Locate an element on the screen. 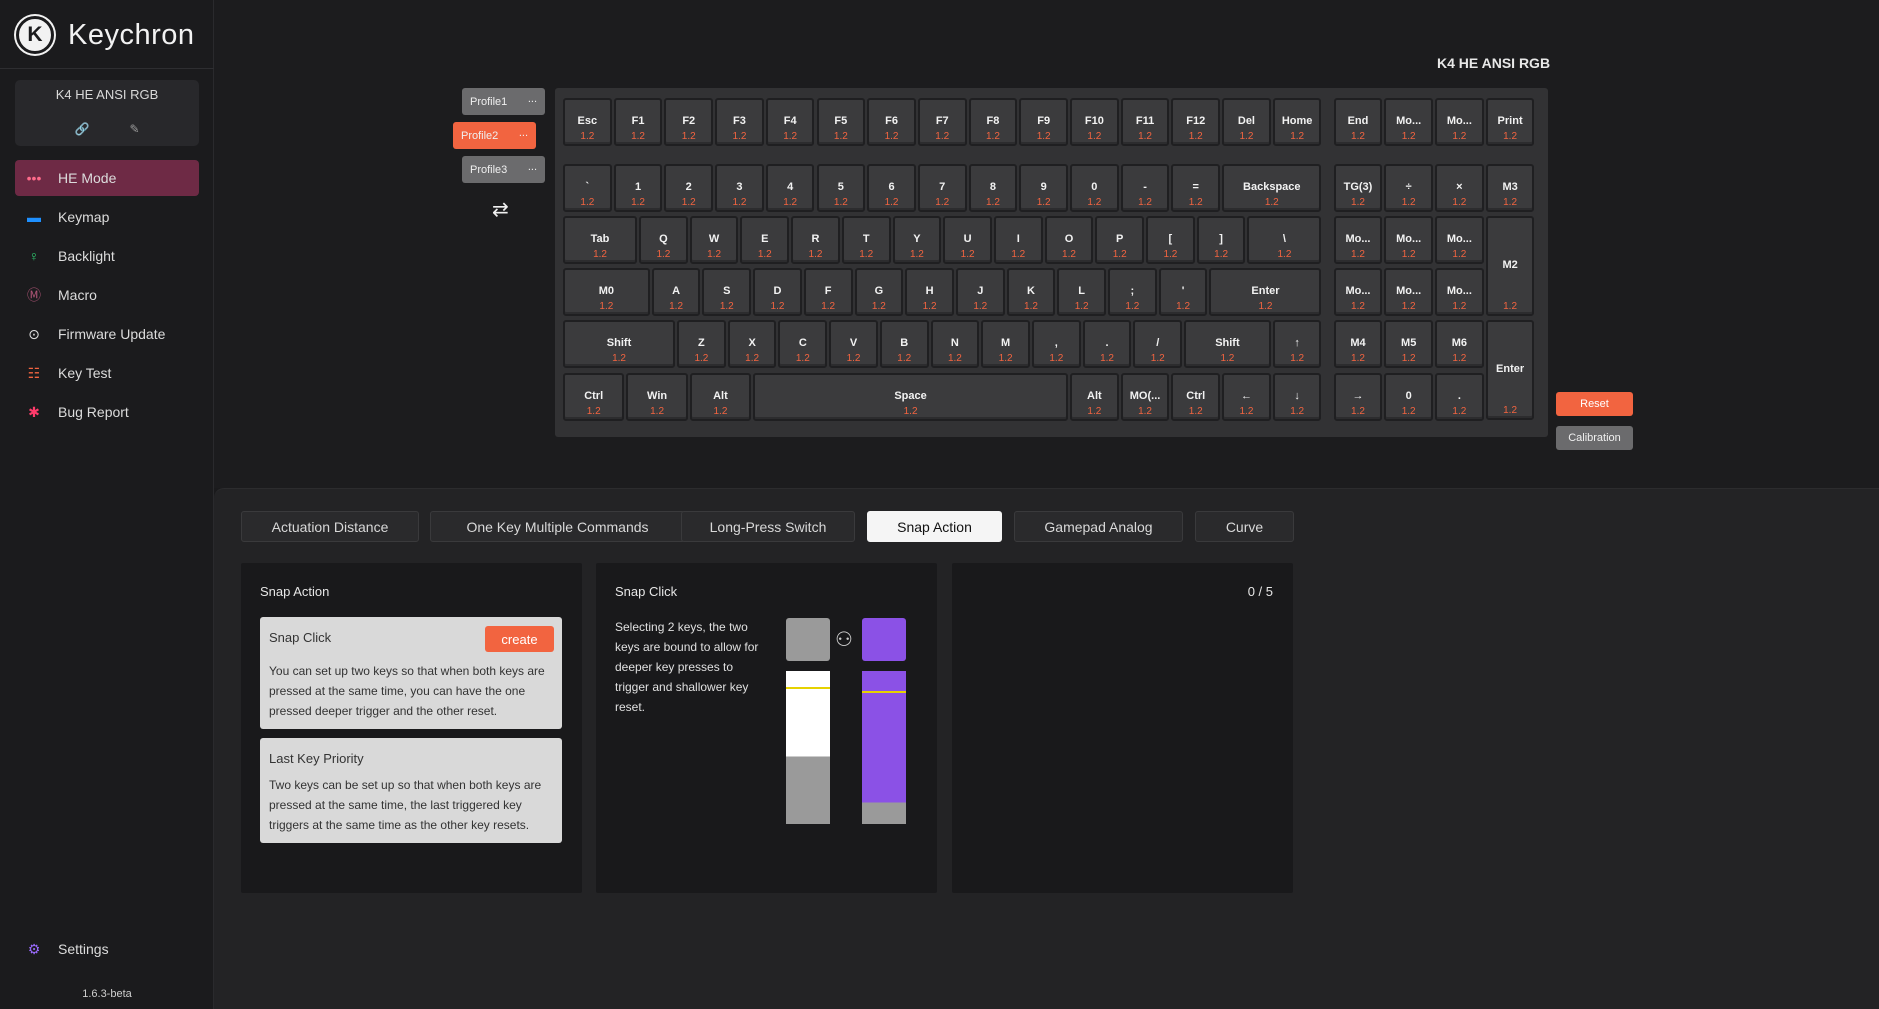 The image size is (1879, 1009). key: Home 1.2 is located at coordinates (1297, 122).